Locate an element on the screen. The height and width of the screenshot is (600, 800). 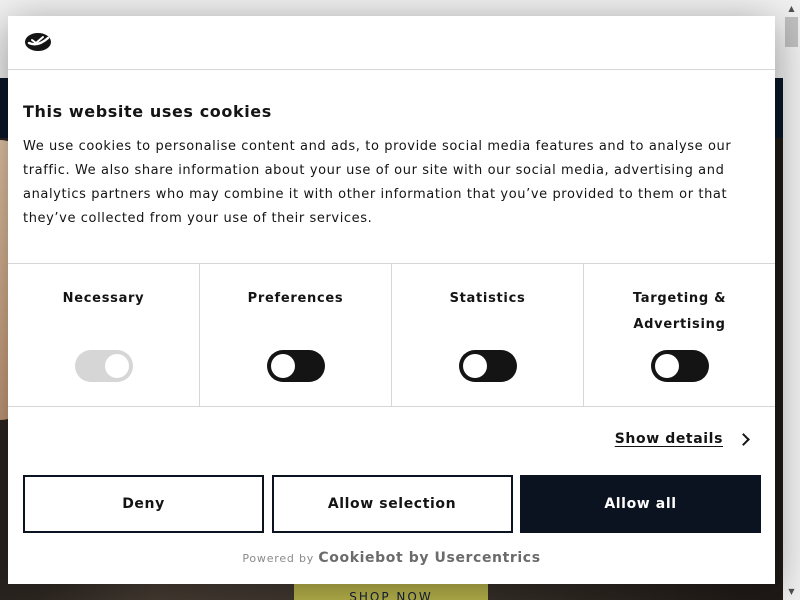
powered-by-text: Powered by is located at coordinates (278, 558).